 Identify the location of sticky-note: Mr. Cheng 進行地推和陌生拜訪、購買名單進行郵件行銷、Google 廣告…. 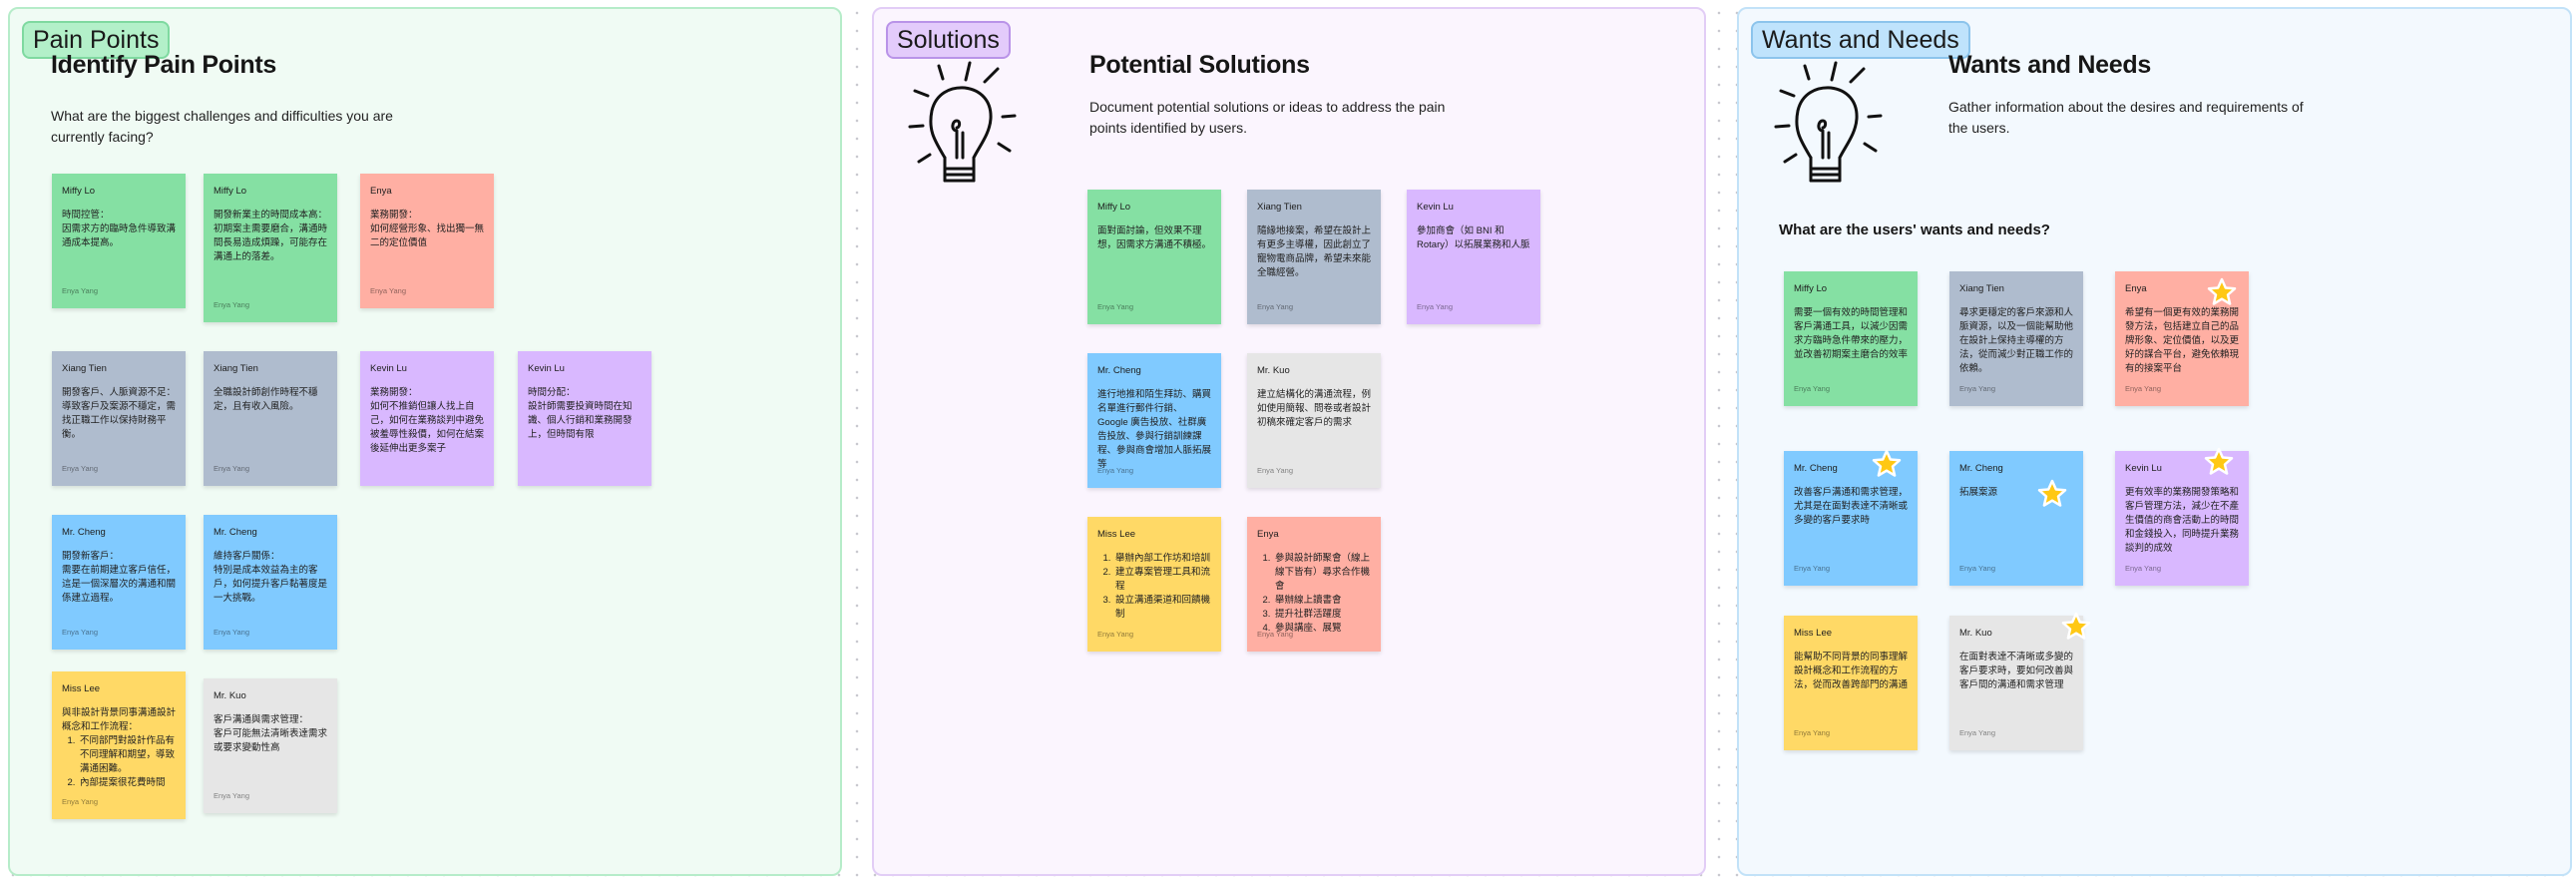
(1154, 421).